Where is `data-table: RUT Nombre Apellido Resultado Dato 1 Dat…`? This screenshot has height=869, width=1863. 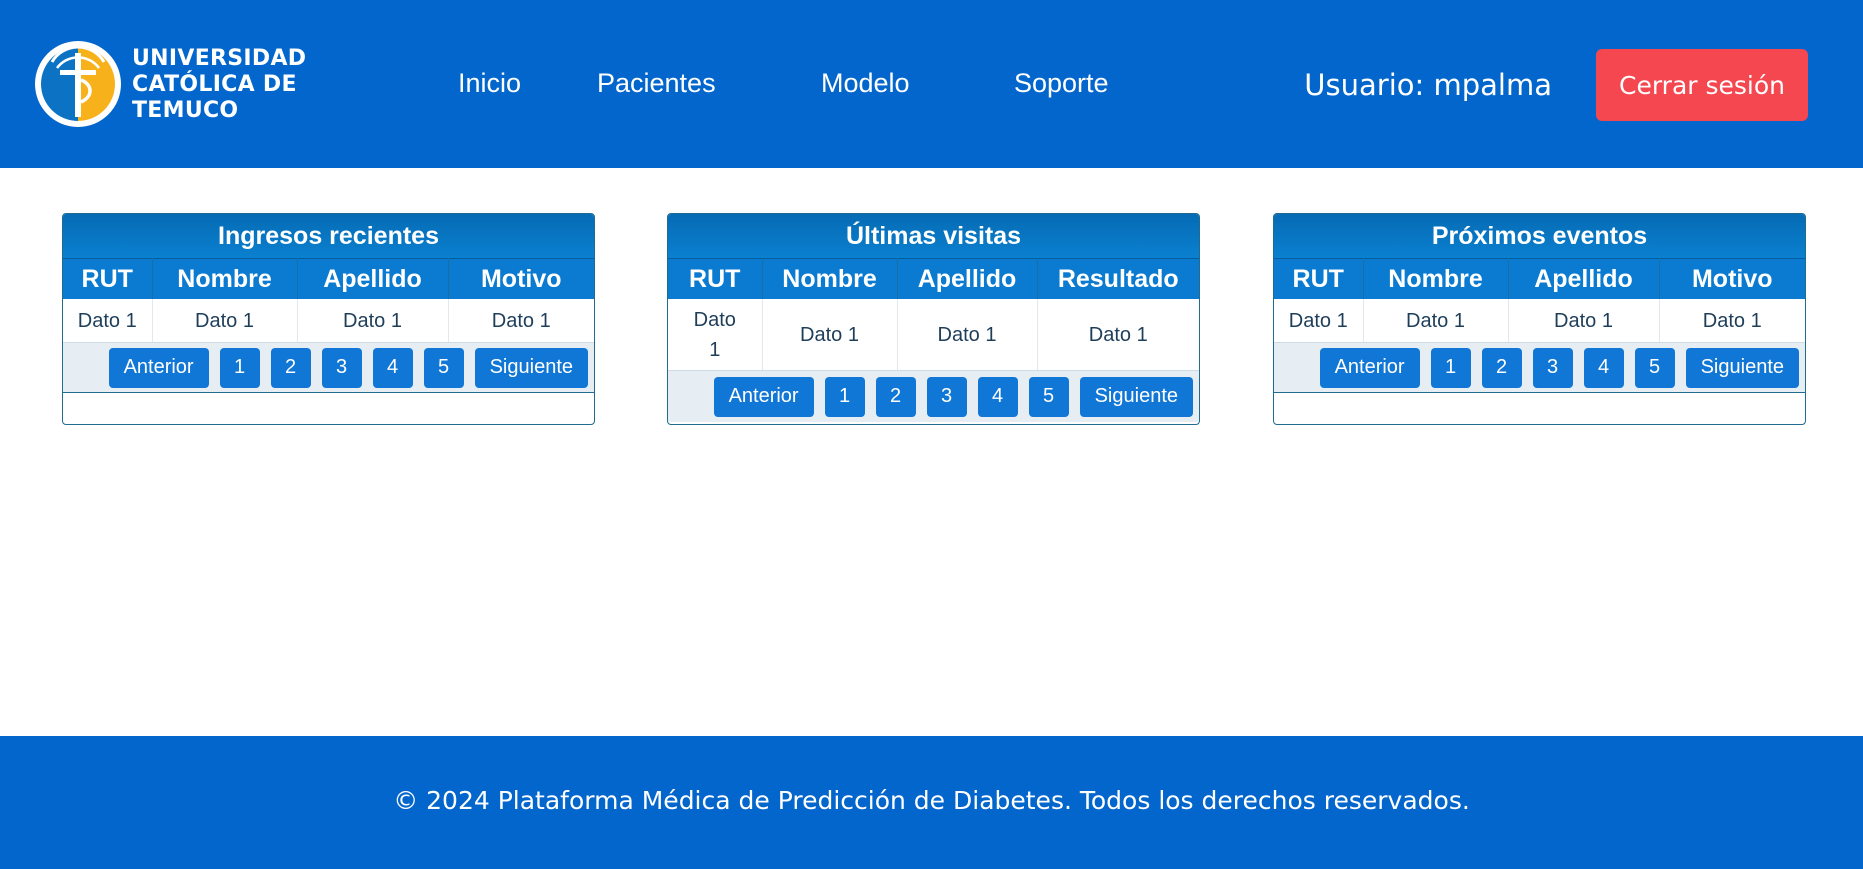
data-table: RUT Nombre Apellido Resultado Dato 1 Dat… is located at coordinates (933, 314).